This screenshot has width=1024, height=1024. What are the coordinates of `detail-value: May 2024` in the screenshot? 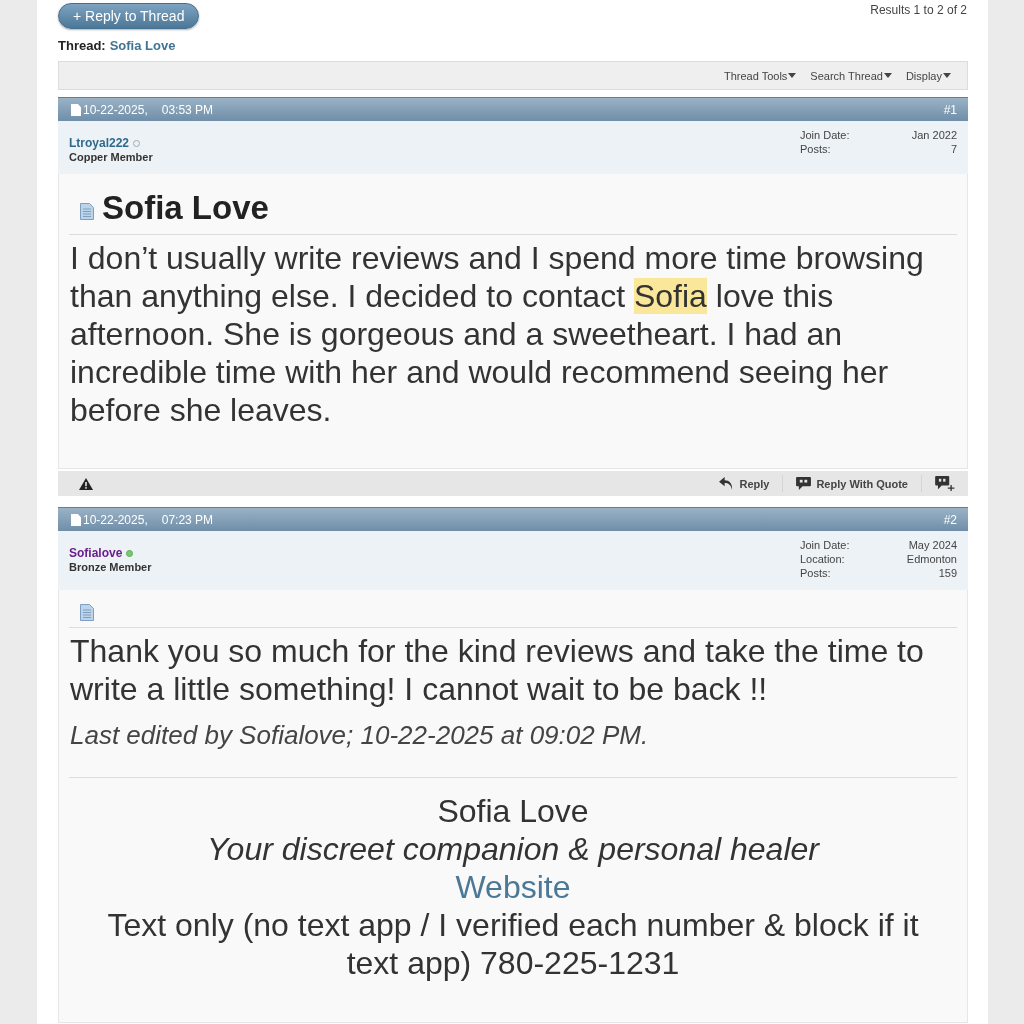 It's located at (932, 545).